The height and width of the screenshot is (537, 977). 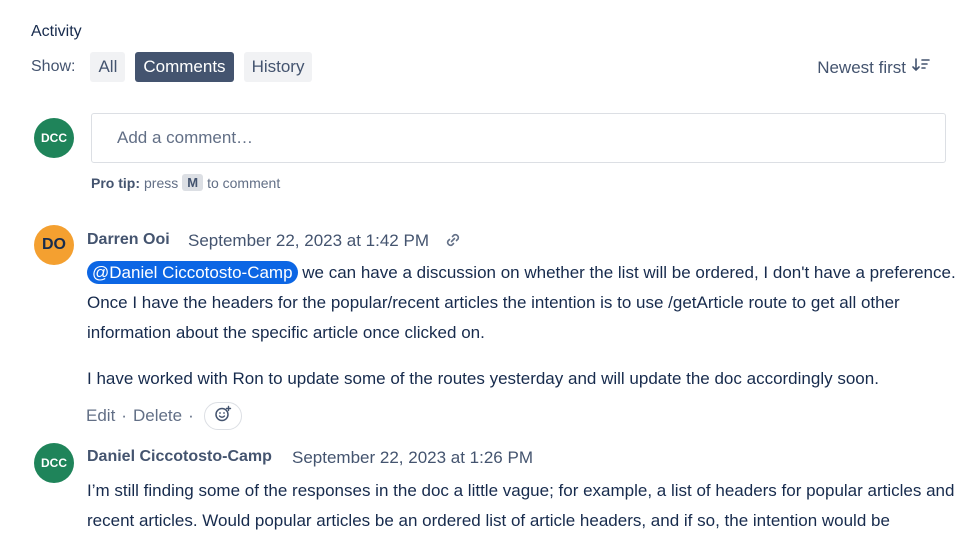 I want to click on add-reaction-button, so click(x=222, y=416).